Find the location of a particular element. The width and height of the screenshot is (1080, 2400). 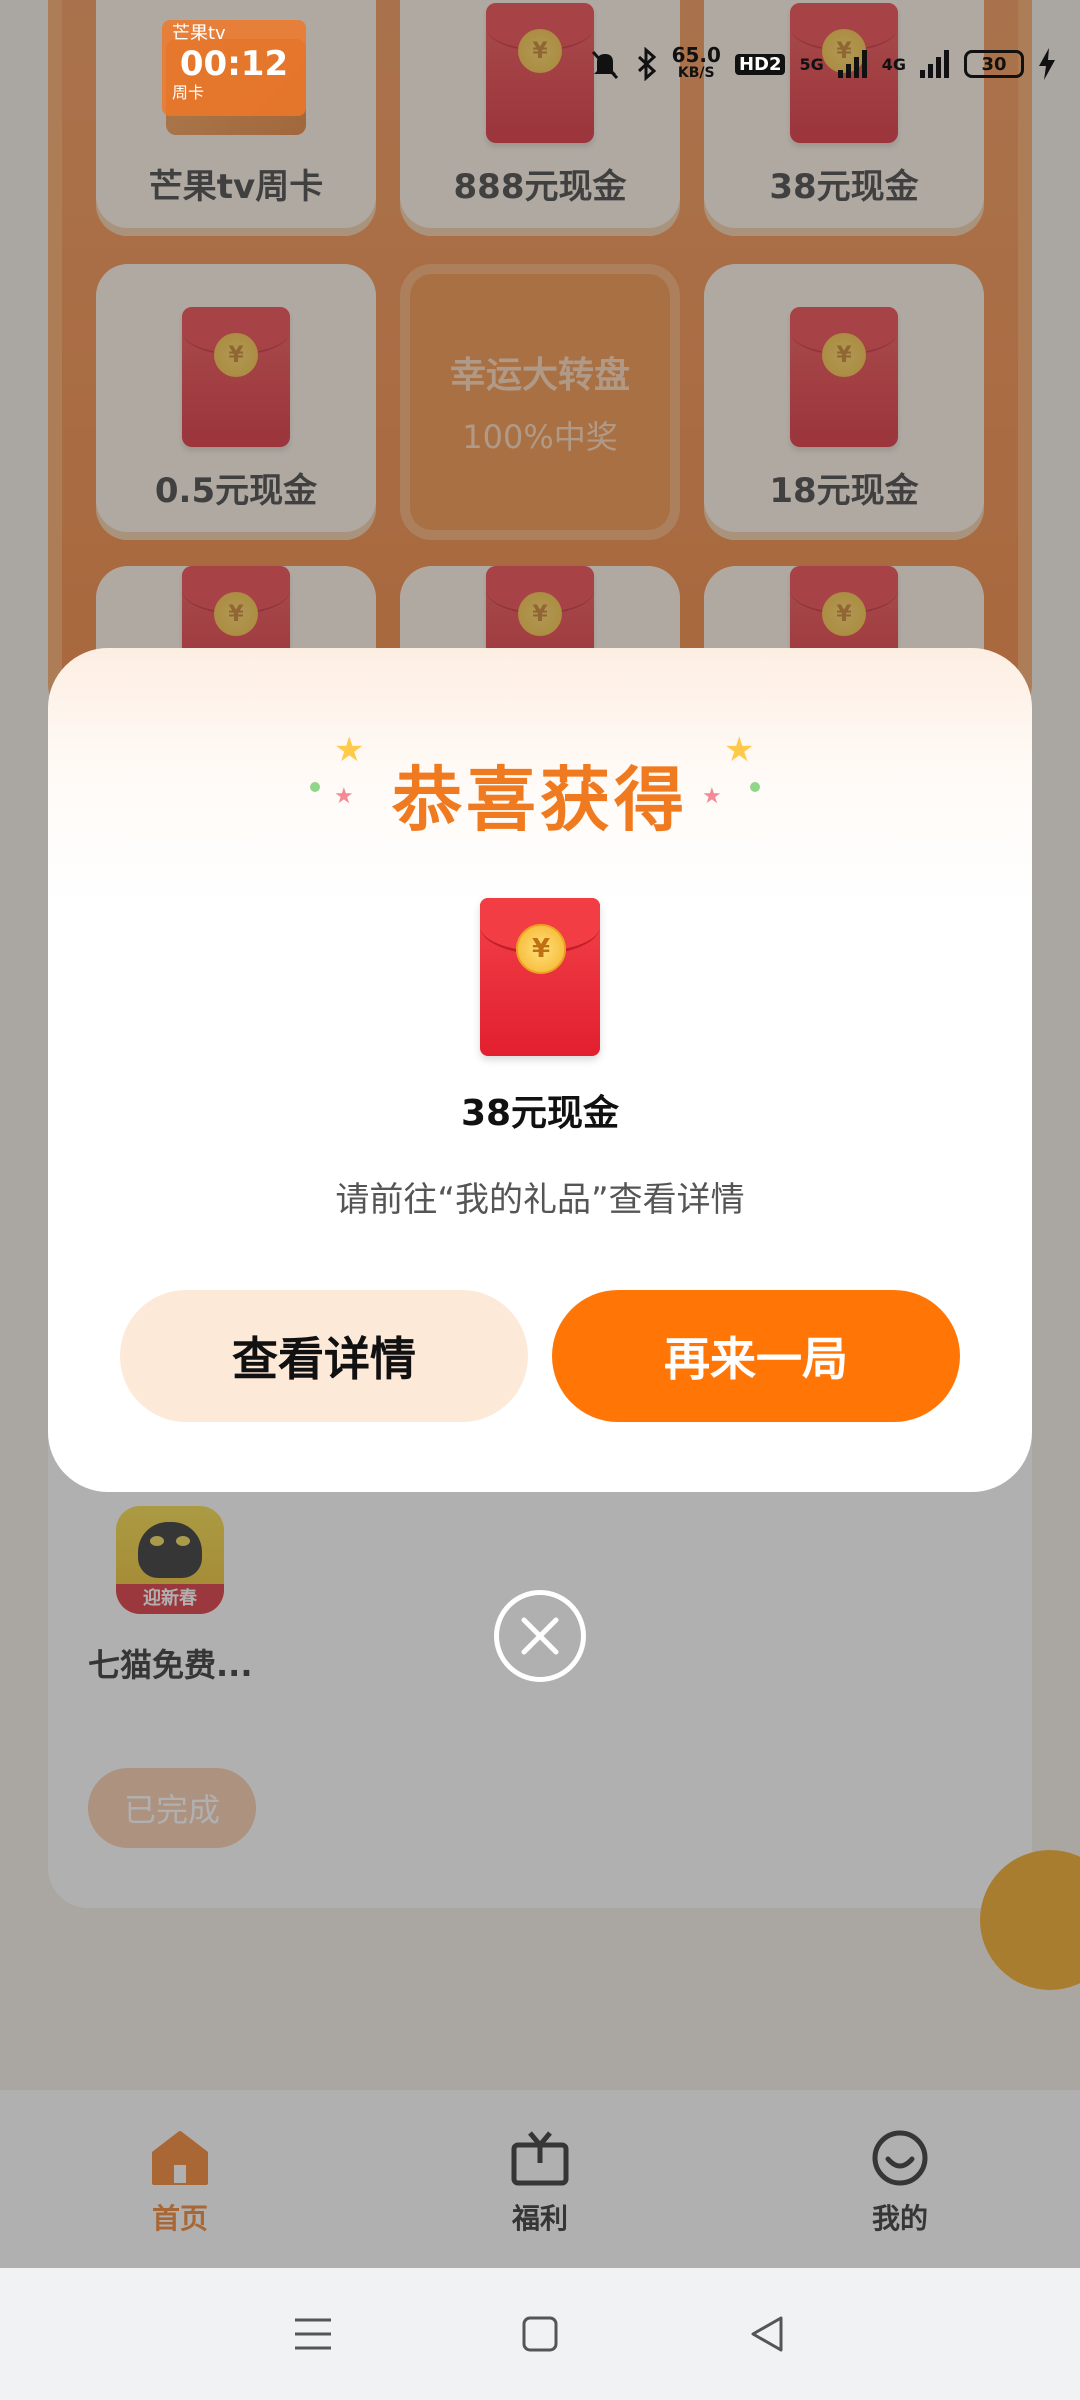

view-details-button: 查看详情 is located at coordinates (324, 1356).